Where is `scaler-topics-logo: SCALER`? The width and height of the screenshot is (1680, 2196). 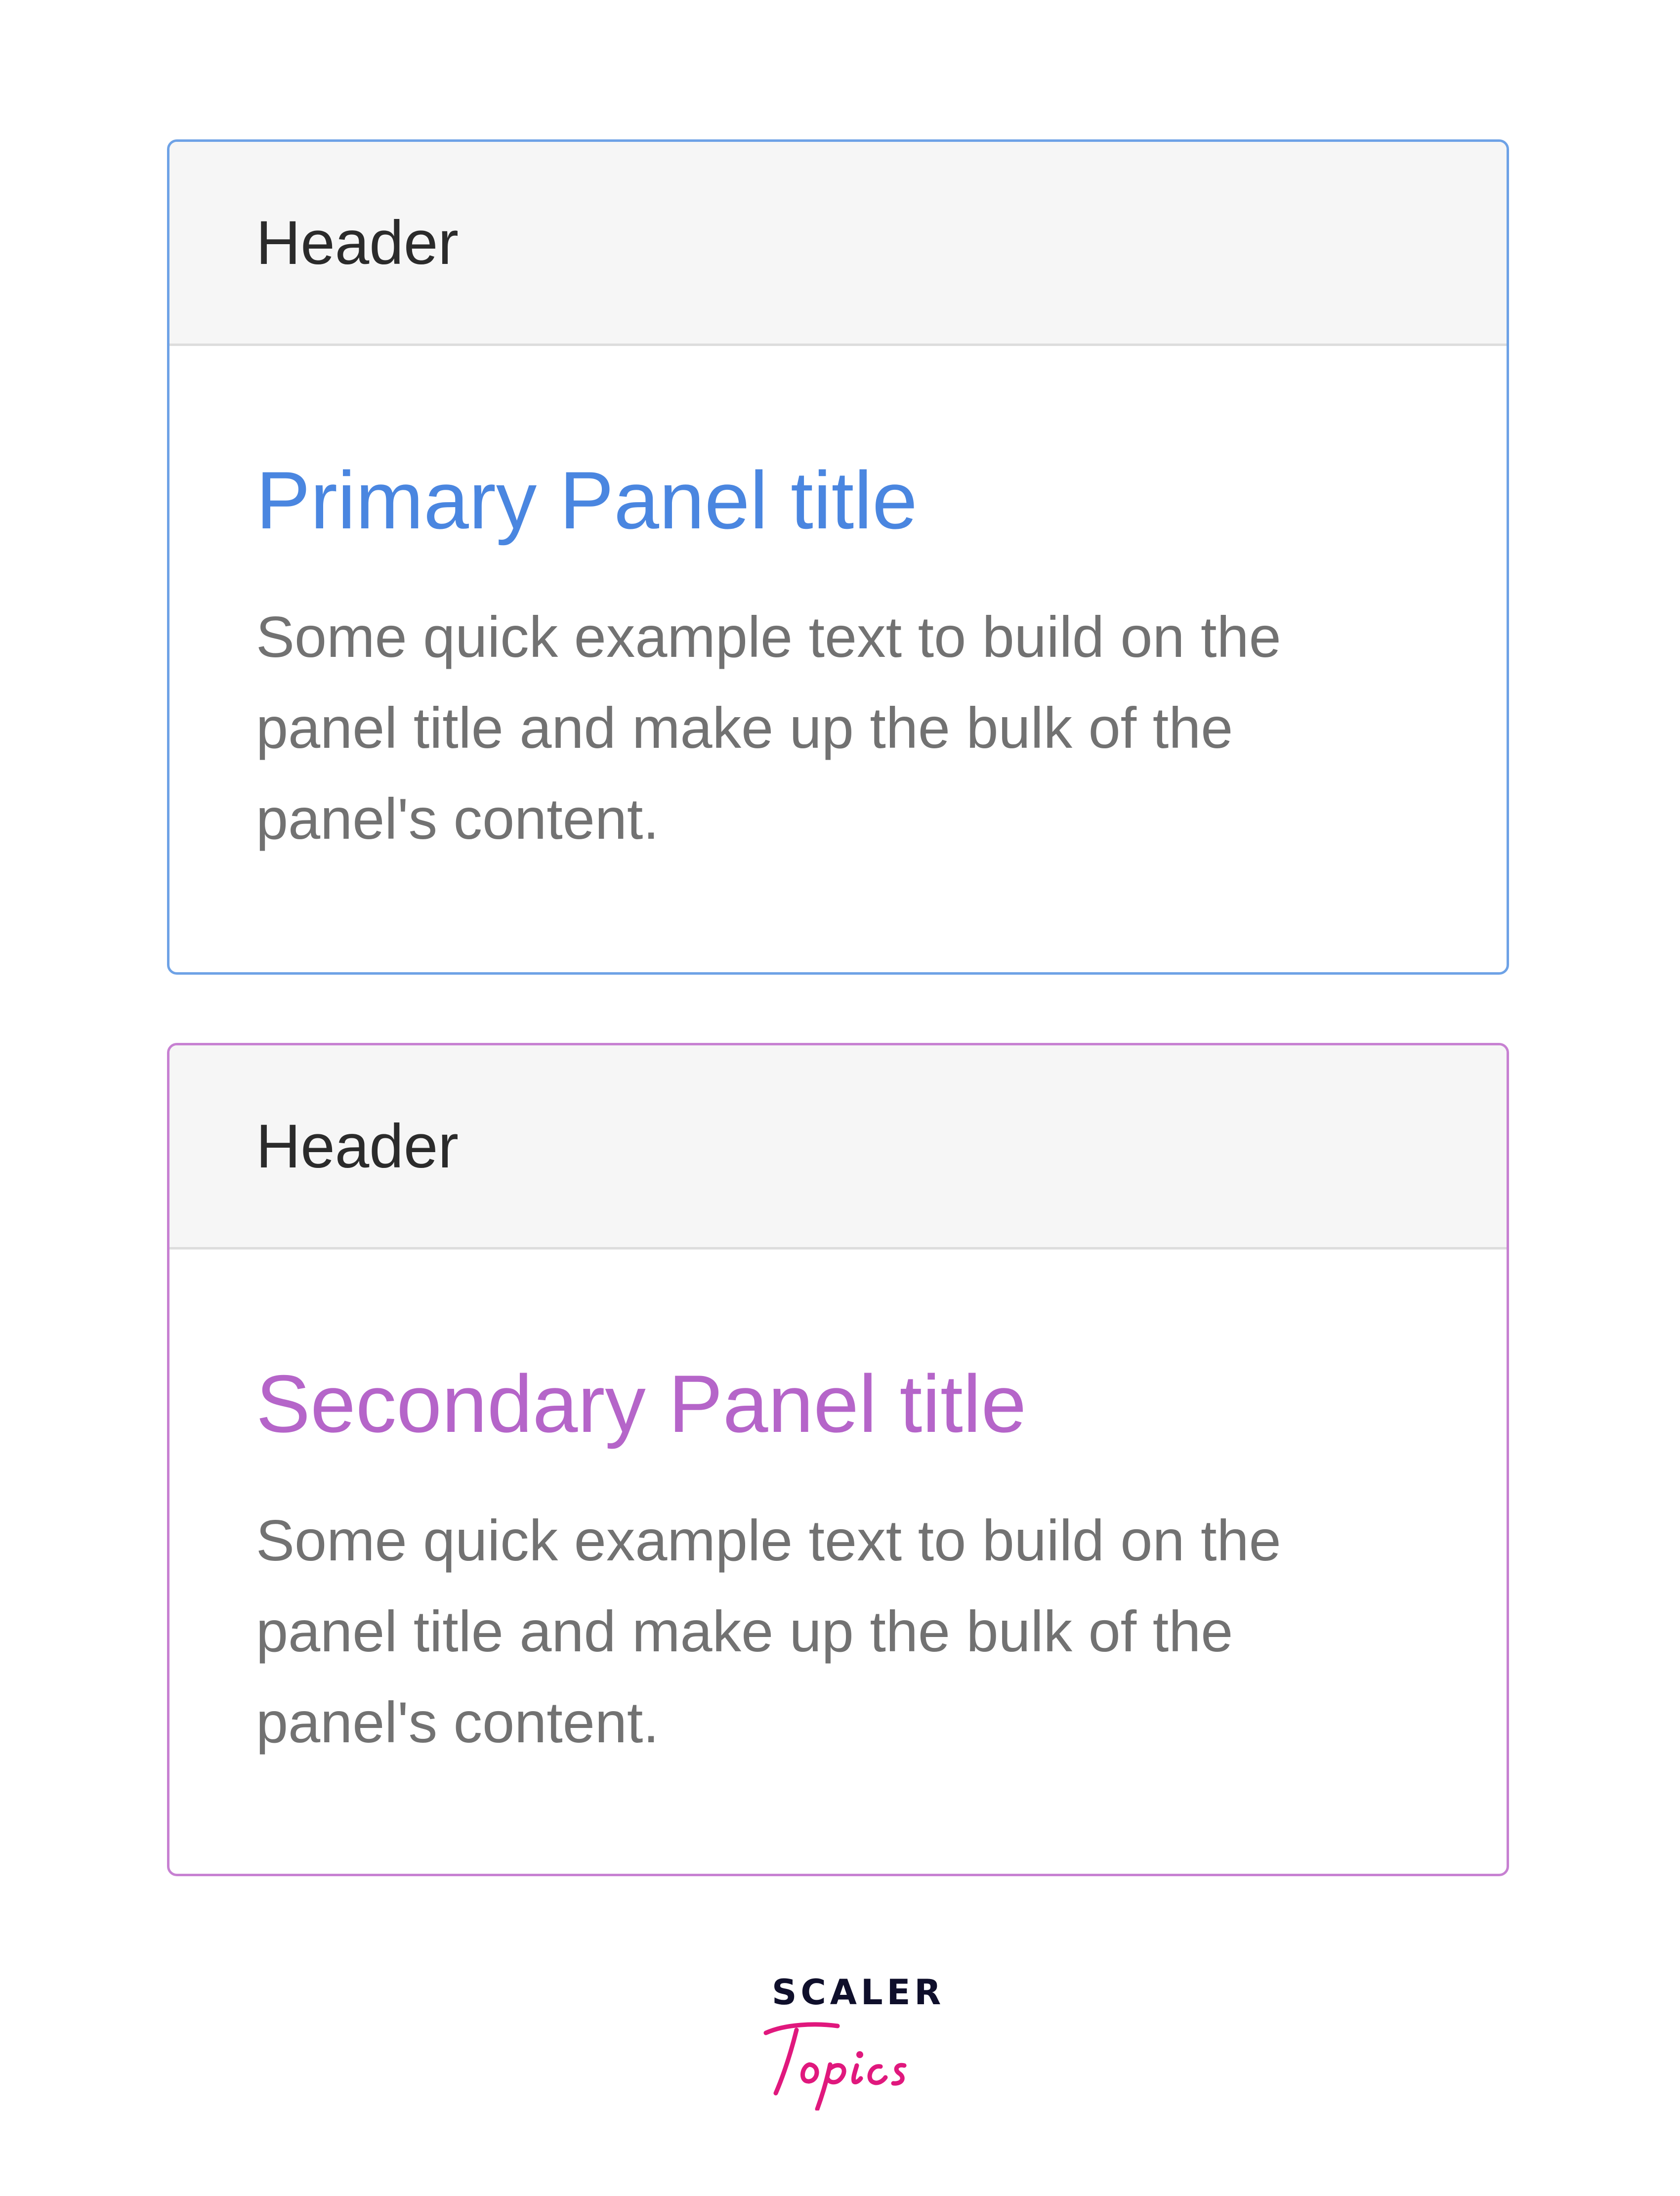 scaler-topics-logo: SCALER is located at coordinates (848, 2041).